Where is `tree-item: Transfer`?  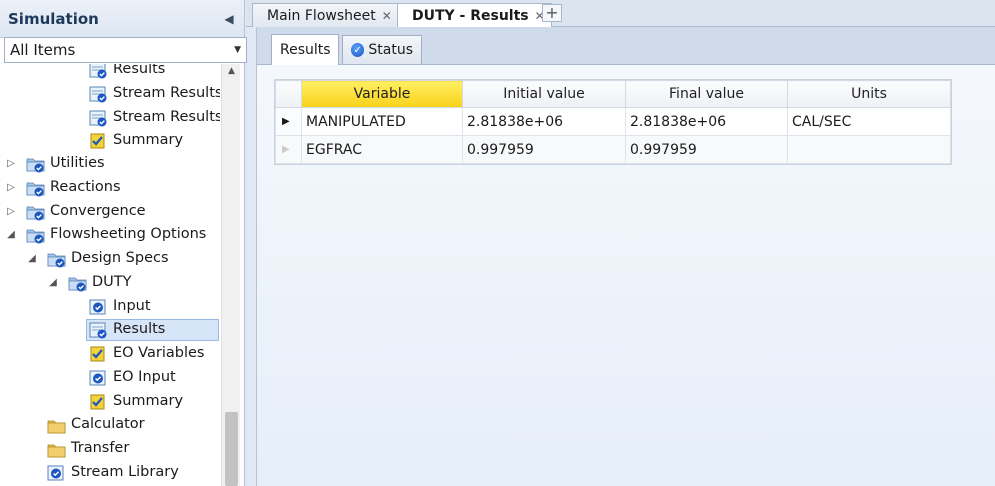 tree-item: Transfer is located at coordinates (110, 449).